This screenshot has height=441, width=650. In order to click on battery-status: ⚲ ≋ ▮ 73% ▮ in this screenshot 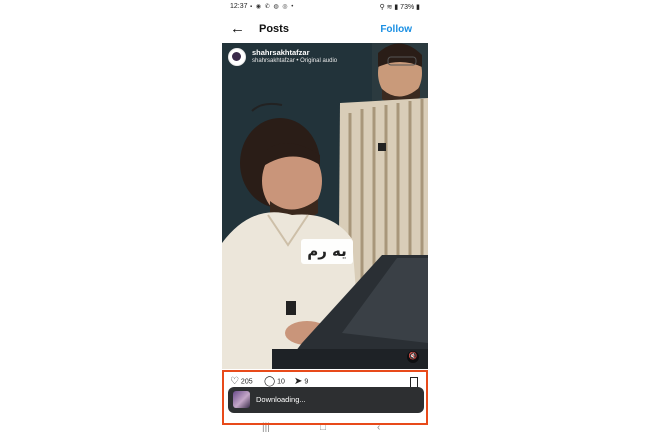, I will do `click(400, 7)`.